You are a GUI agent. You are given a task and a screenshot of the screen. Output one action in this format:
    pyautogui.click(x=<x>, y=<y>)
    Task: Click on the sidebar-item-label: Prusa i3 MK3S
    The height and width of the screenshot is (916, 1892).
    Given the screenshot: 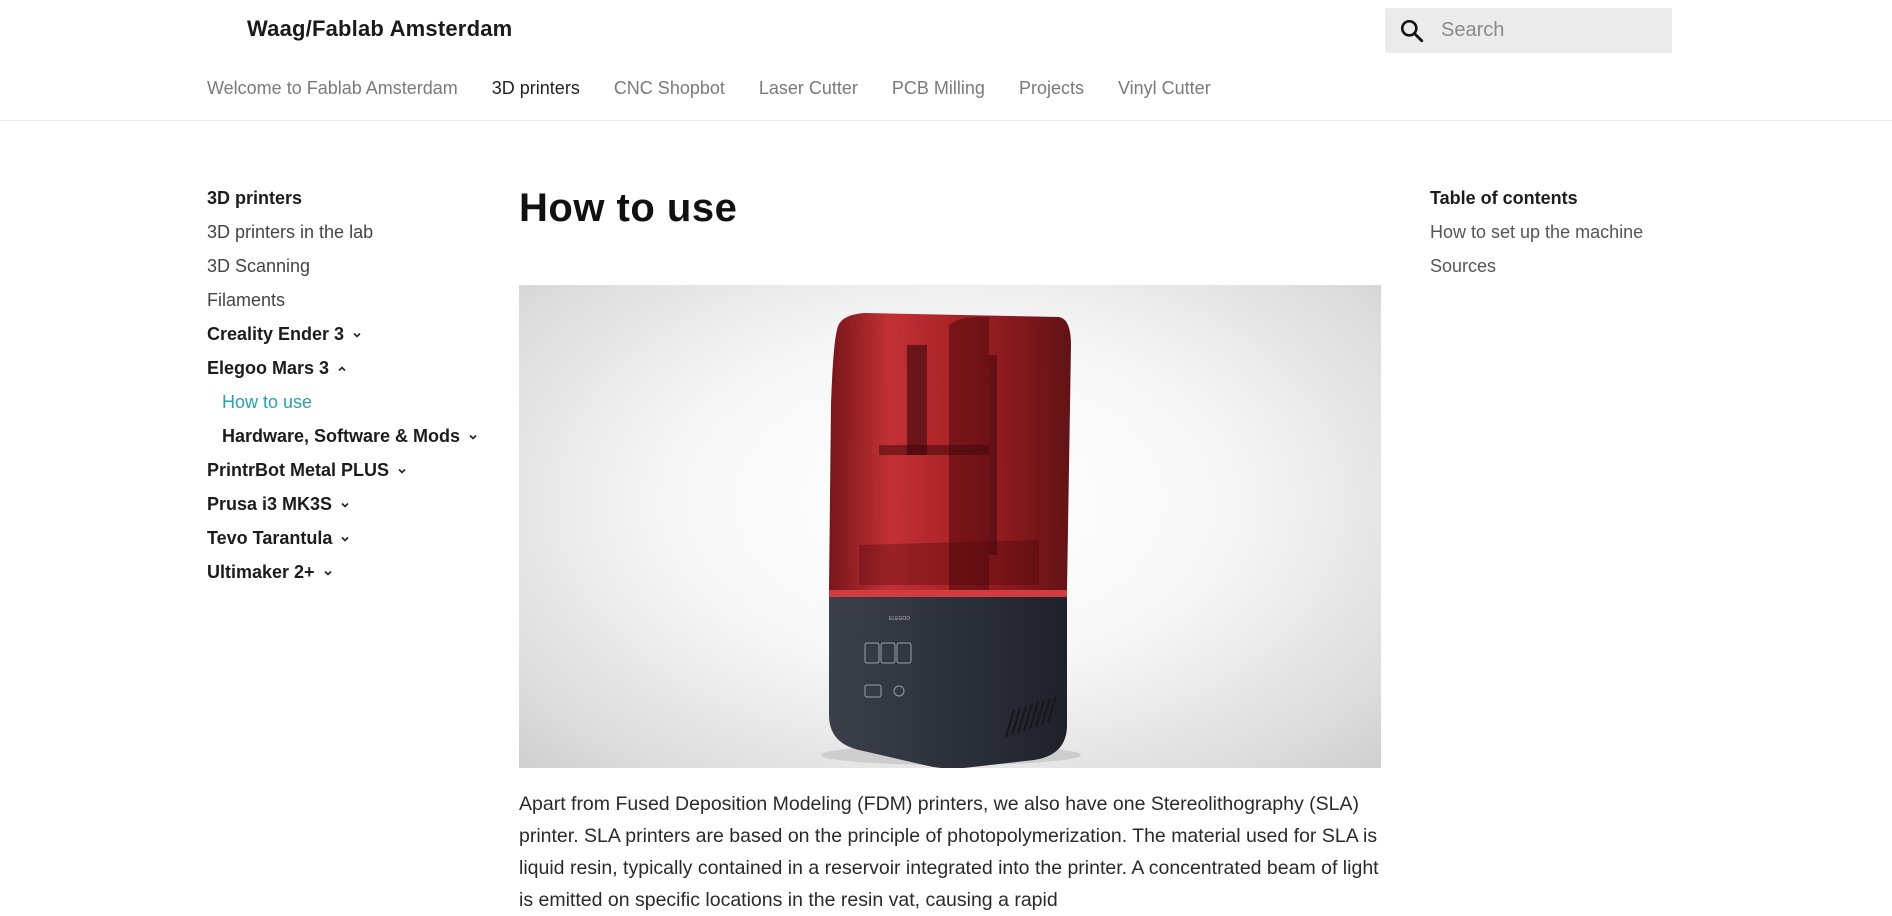 What is the action you would take?
    pyautogui.click(x=270, y=504)
    